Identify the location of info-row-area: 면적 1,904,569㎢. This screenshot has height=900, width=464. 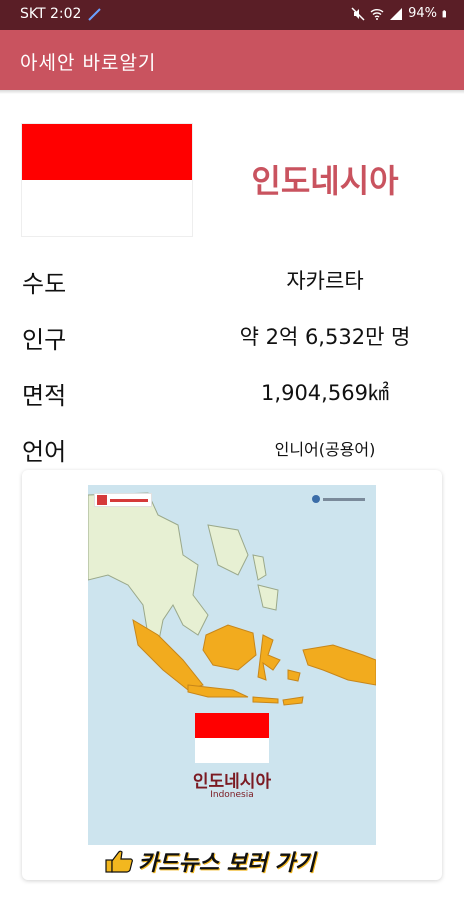
(232, 390).